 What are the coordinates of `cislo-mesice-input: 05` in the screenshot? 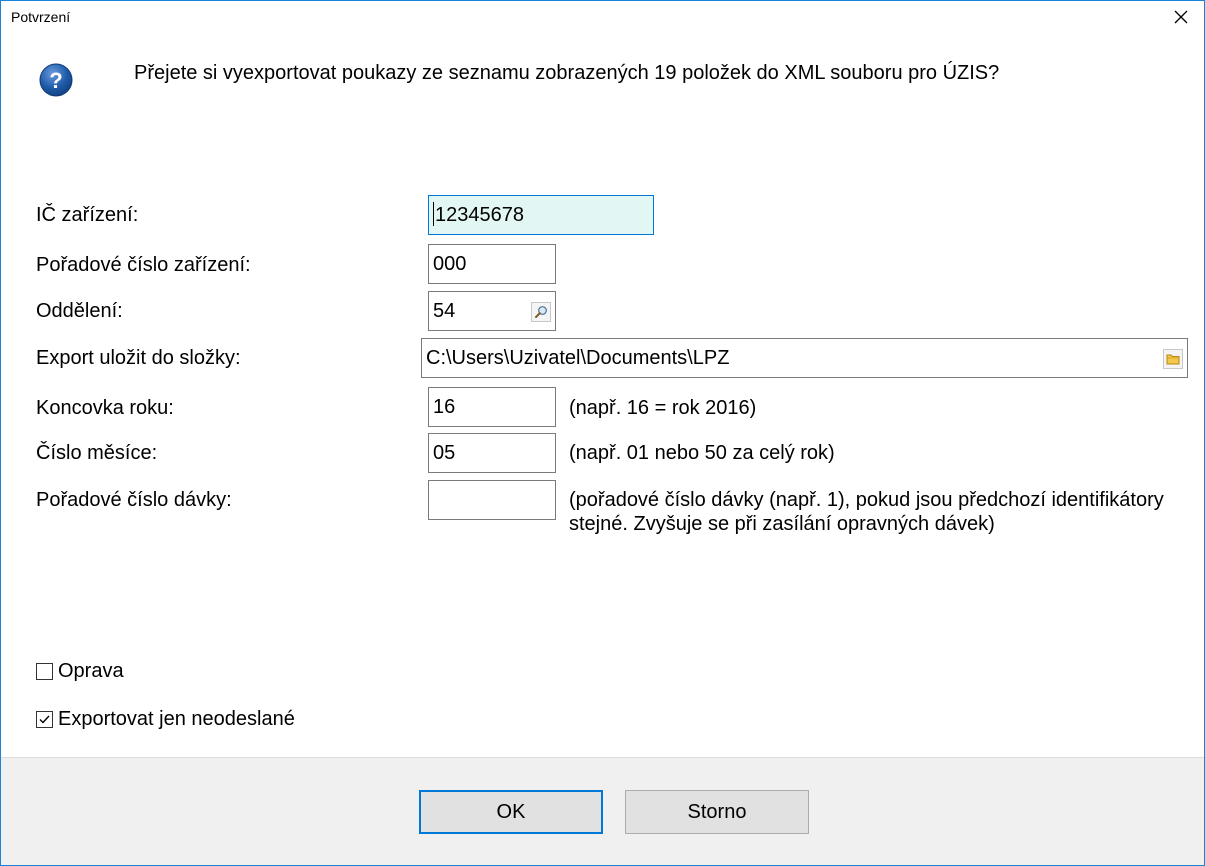 It's located at (492, 453).